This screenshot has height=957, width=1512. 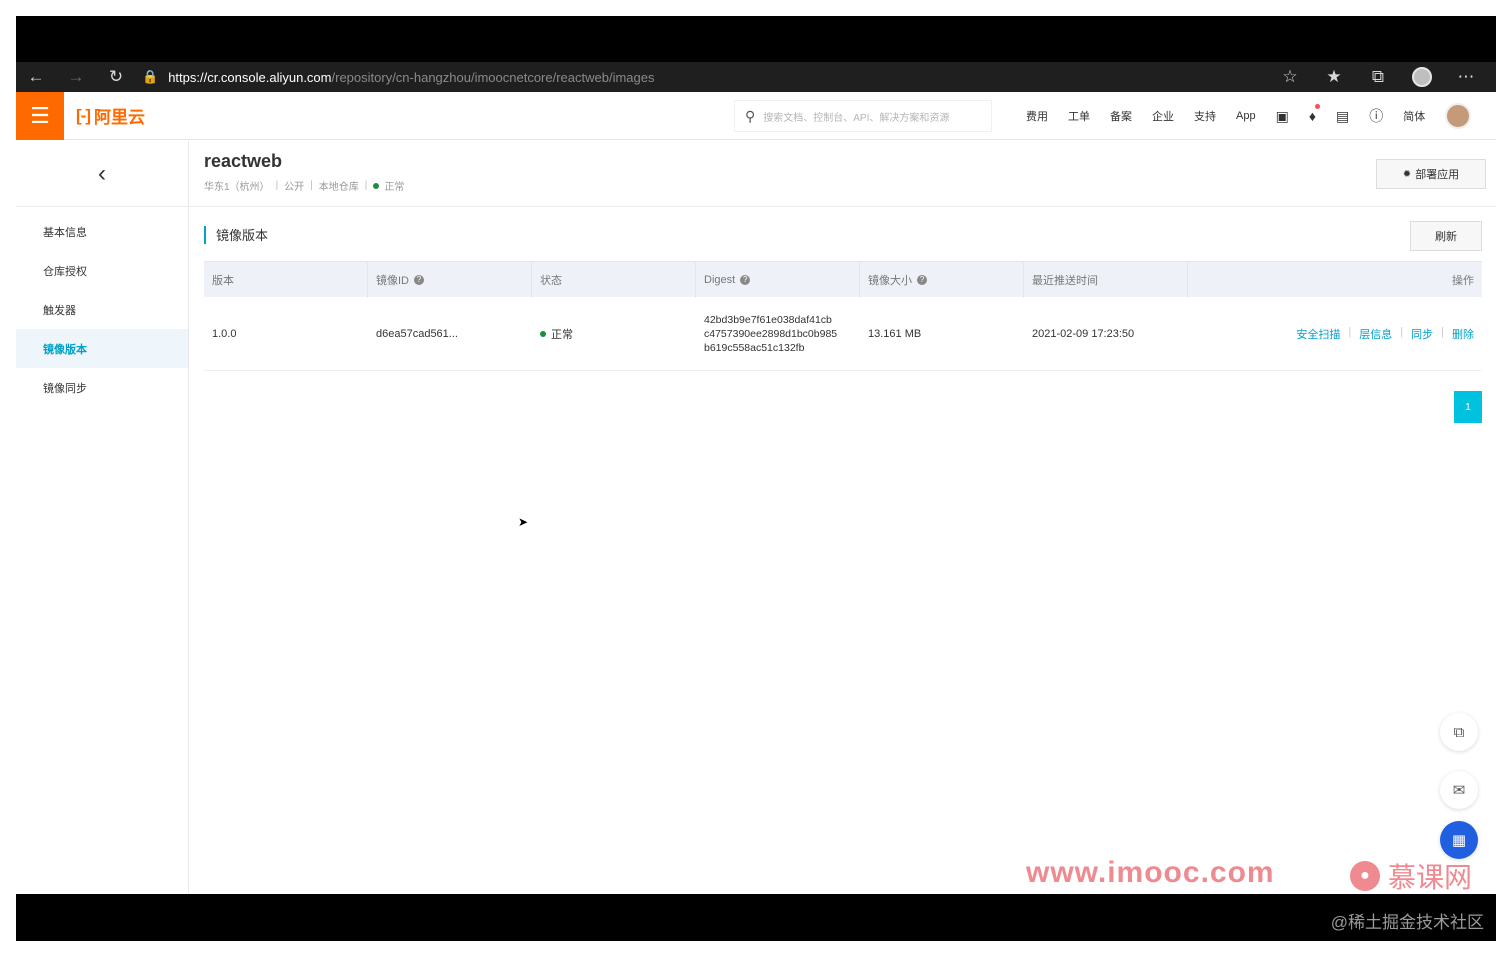 I want to click on pagination: ‹ 1 ›, so click(x=1466, y=407).